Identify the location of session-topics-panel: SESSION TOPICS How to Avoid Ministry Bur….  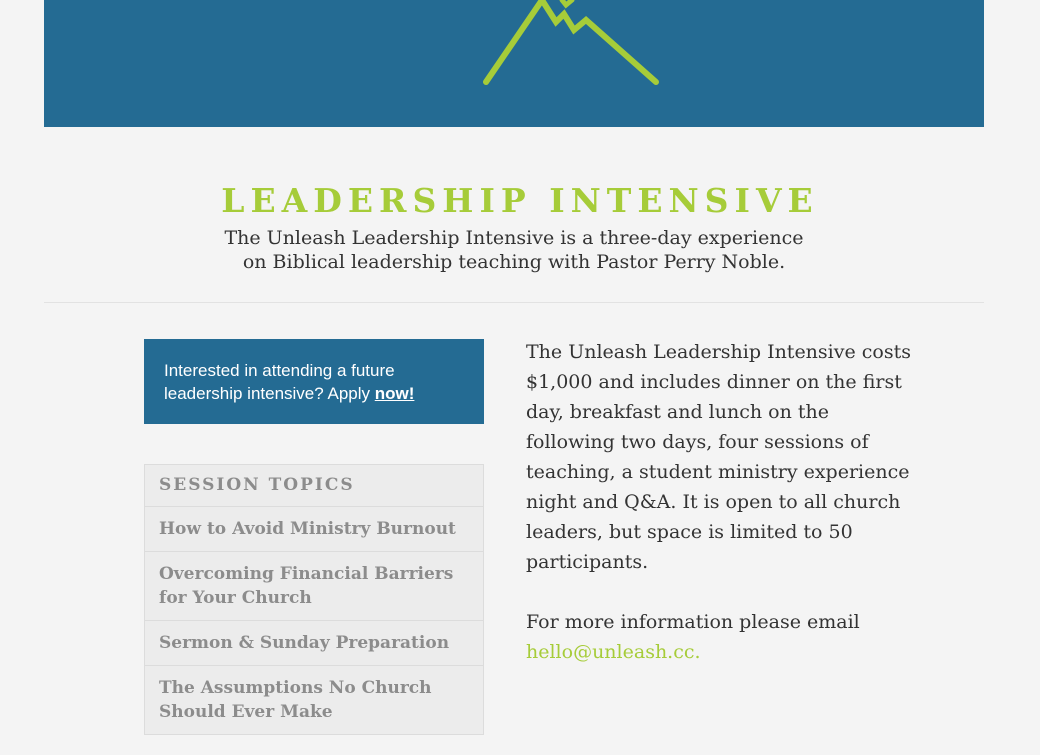
(314, 599).